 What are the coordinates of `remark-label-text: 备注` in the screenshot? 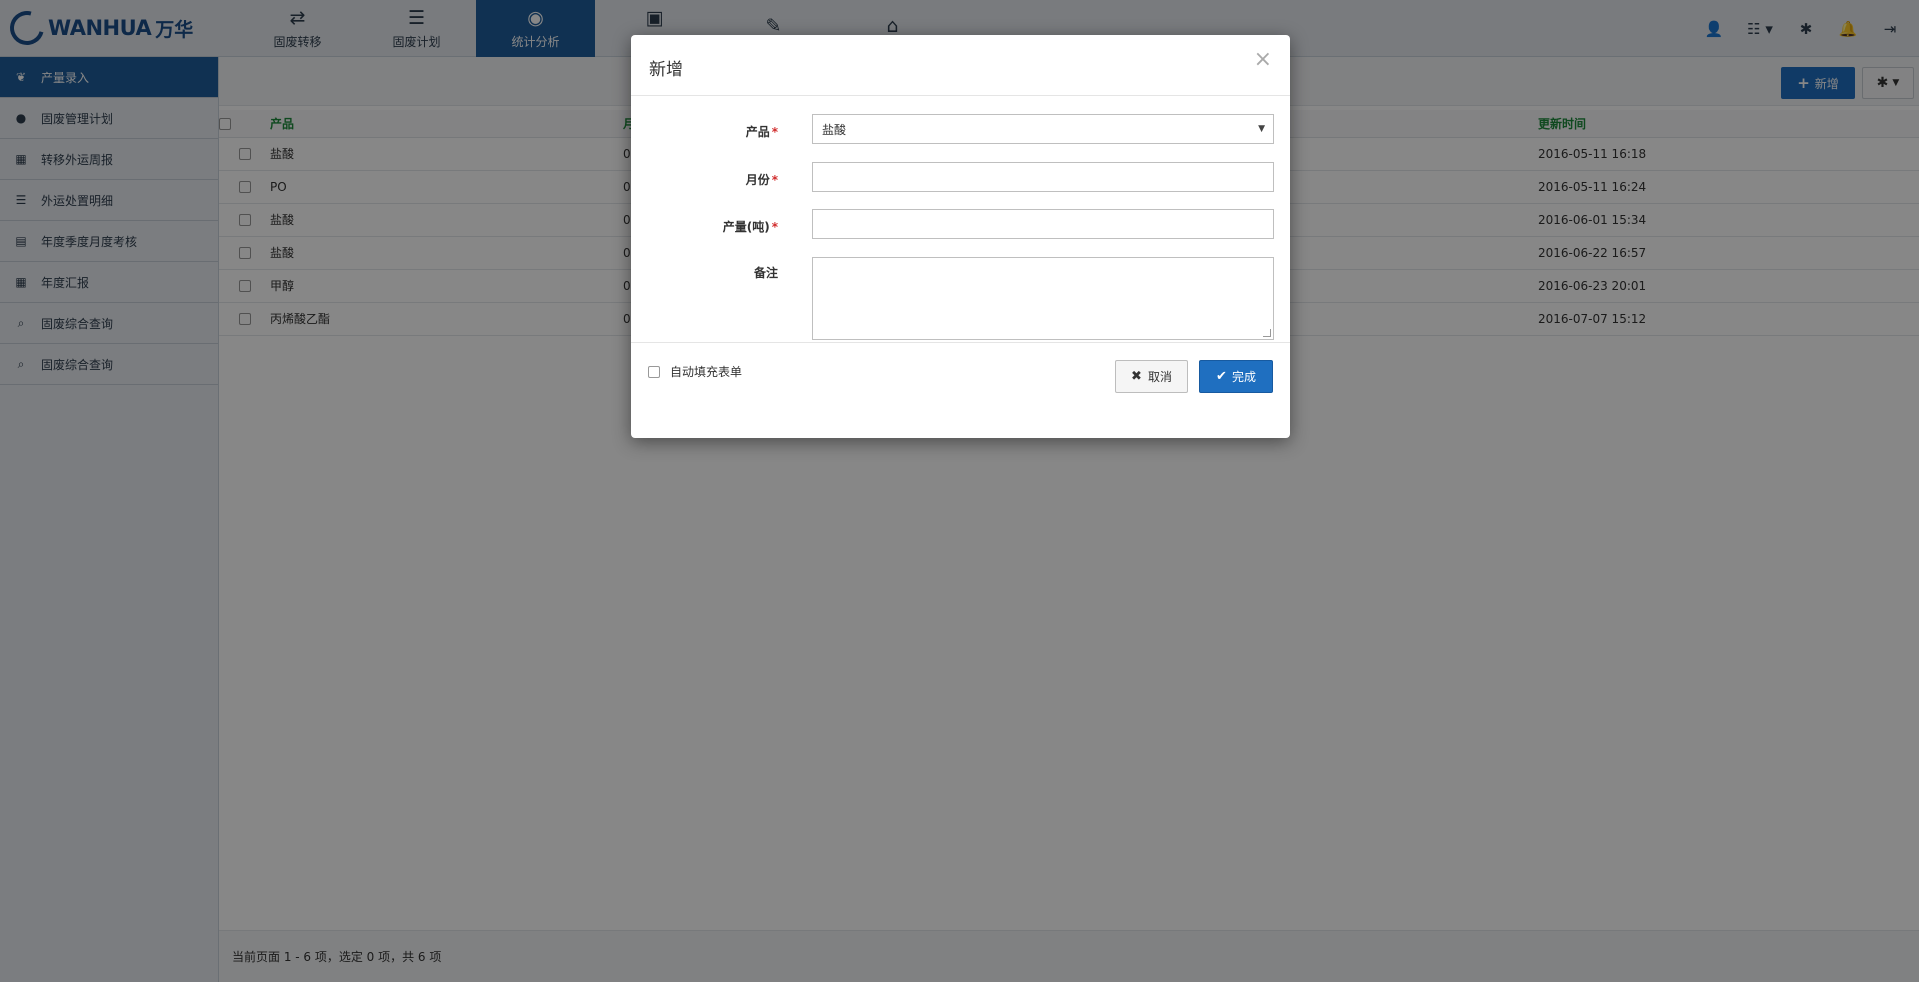 It's located at (765, 273).